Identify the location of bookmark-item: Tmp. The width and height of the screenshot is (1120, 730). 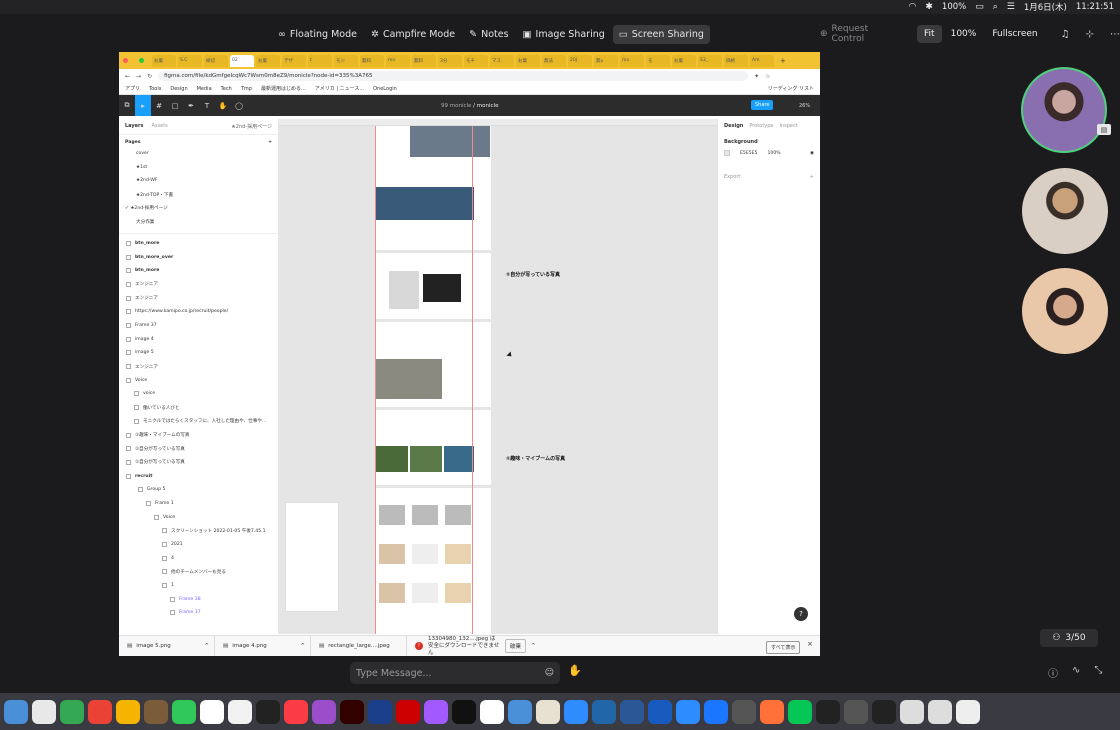
(246, 89).